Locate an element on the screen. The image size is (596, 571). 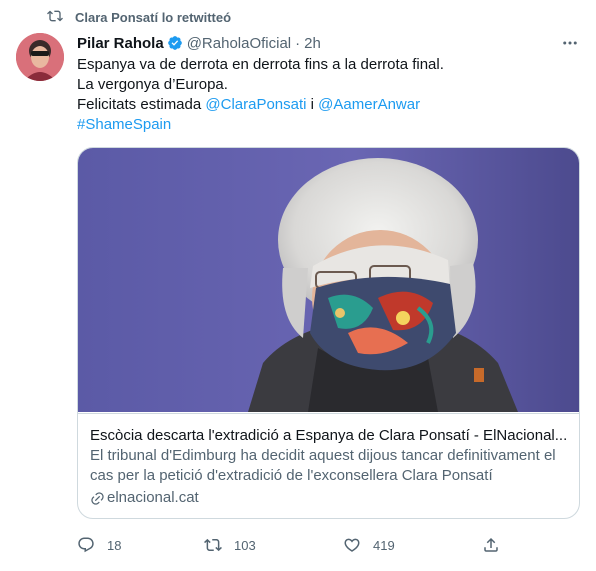
more-options-icon is located at coordinates (570, 43).